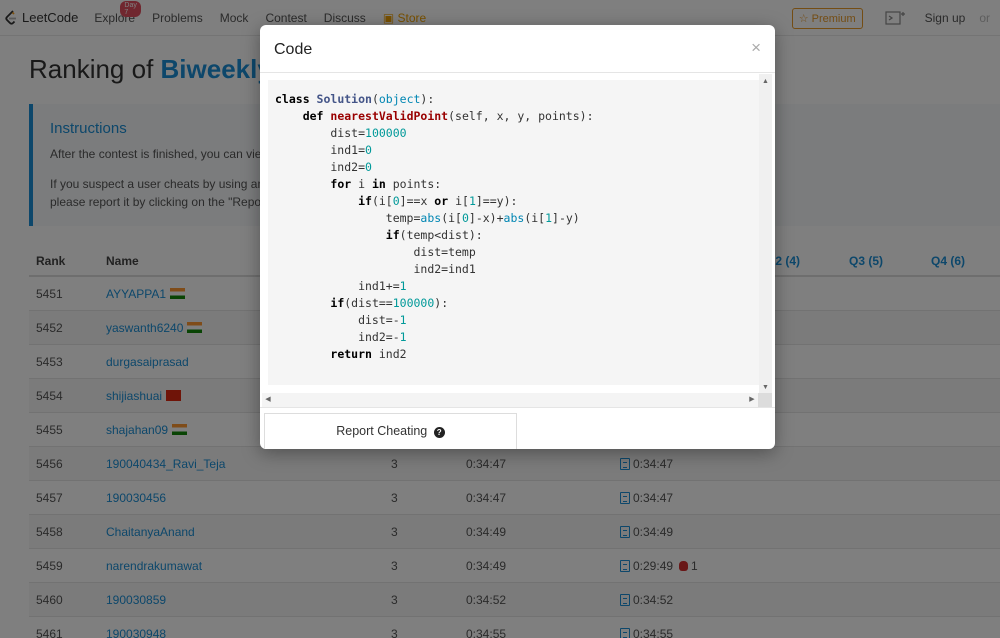 The height and width of the screenshot is (638, 1000). What do you see at coordinates (386, 184) in the screenshot?
I see `code-line: for i in points:` at bounding box center [386, 184].